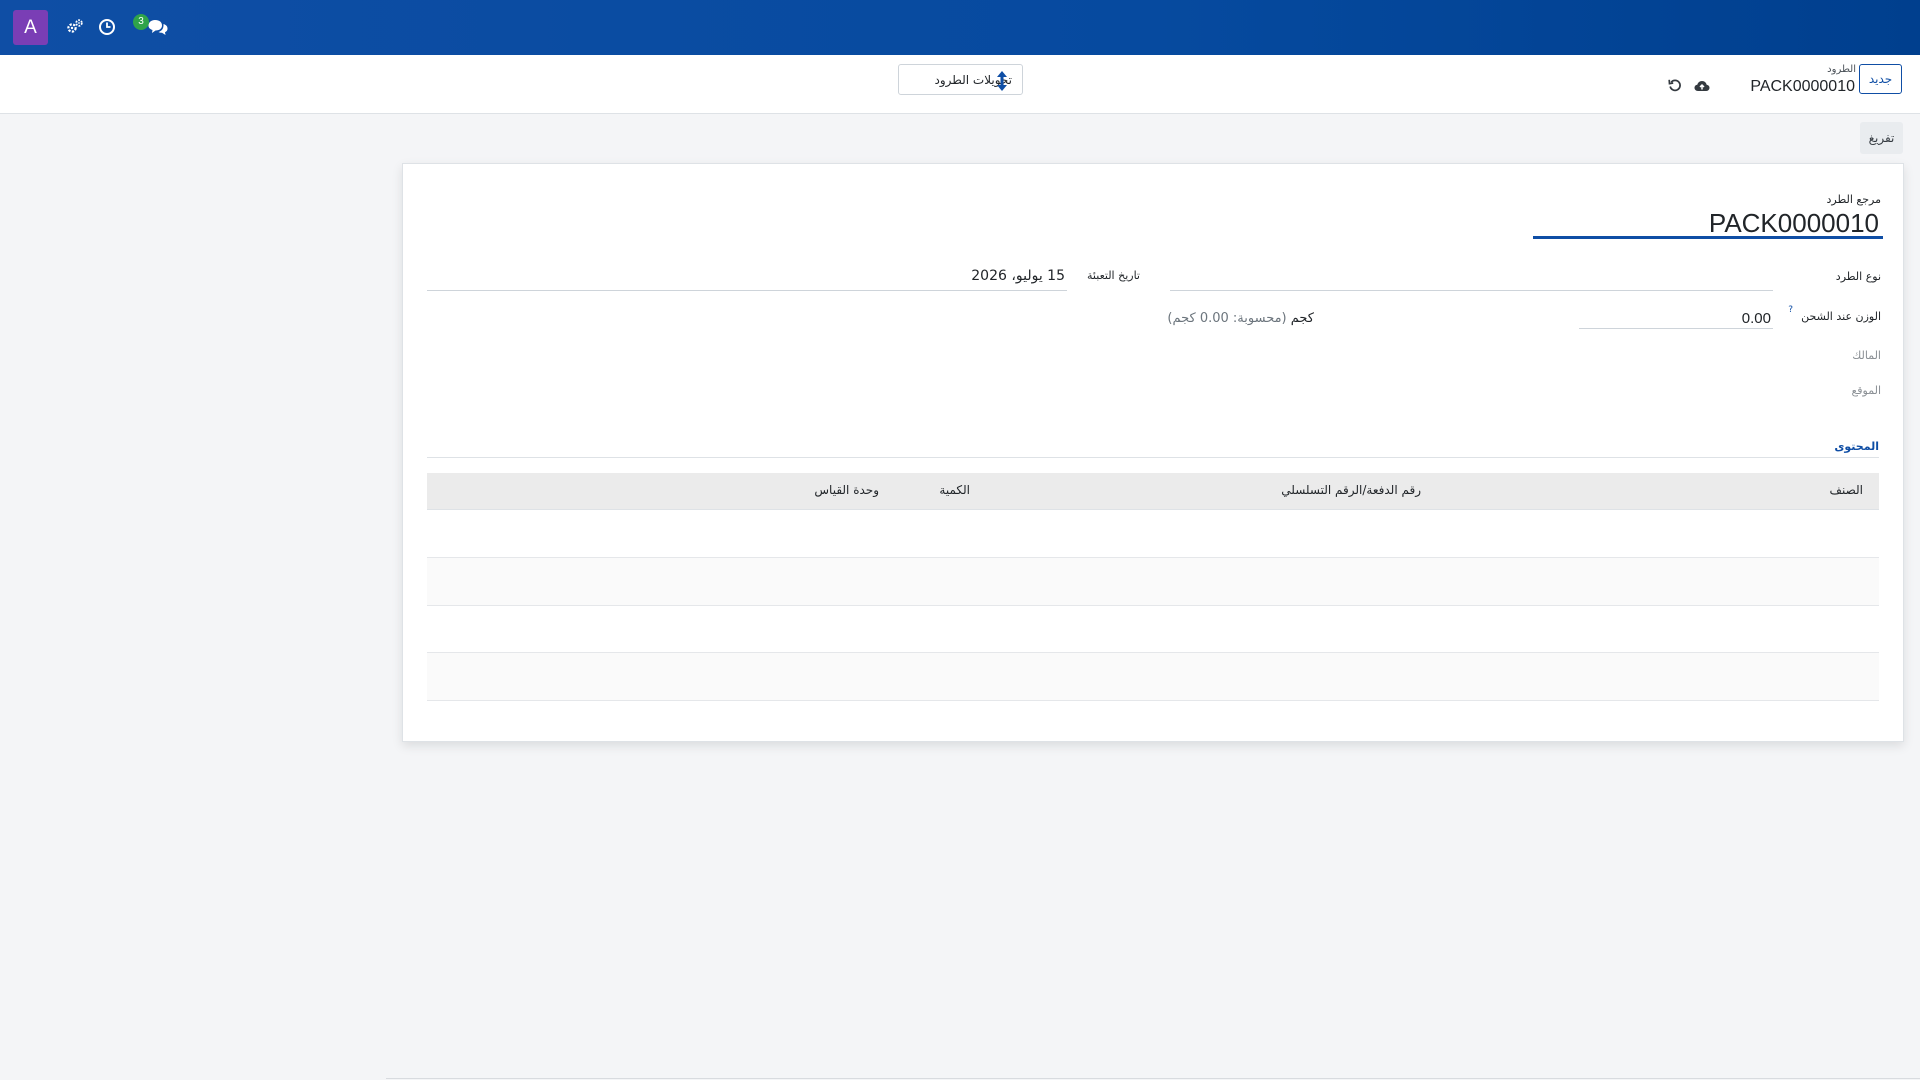 The height and width of the screenshot is (1080, 1920). What do you see at coordinates (846, 490) in the screenshot?
I see `column-header-uom: وحدة القياس` at bounding box center [846, 490].